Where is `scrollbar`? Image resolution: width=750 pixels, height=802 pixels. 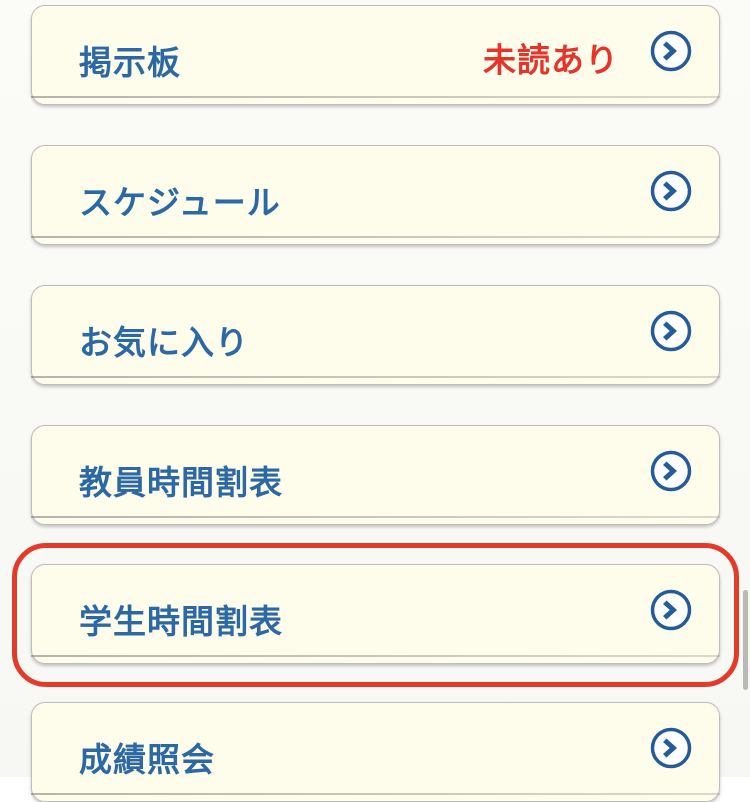 scrollbar is located at coordinates (745, 388).